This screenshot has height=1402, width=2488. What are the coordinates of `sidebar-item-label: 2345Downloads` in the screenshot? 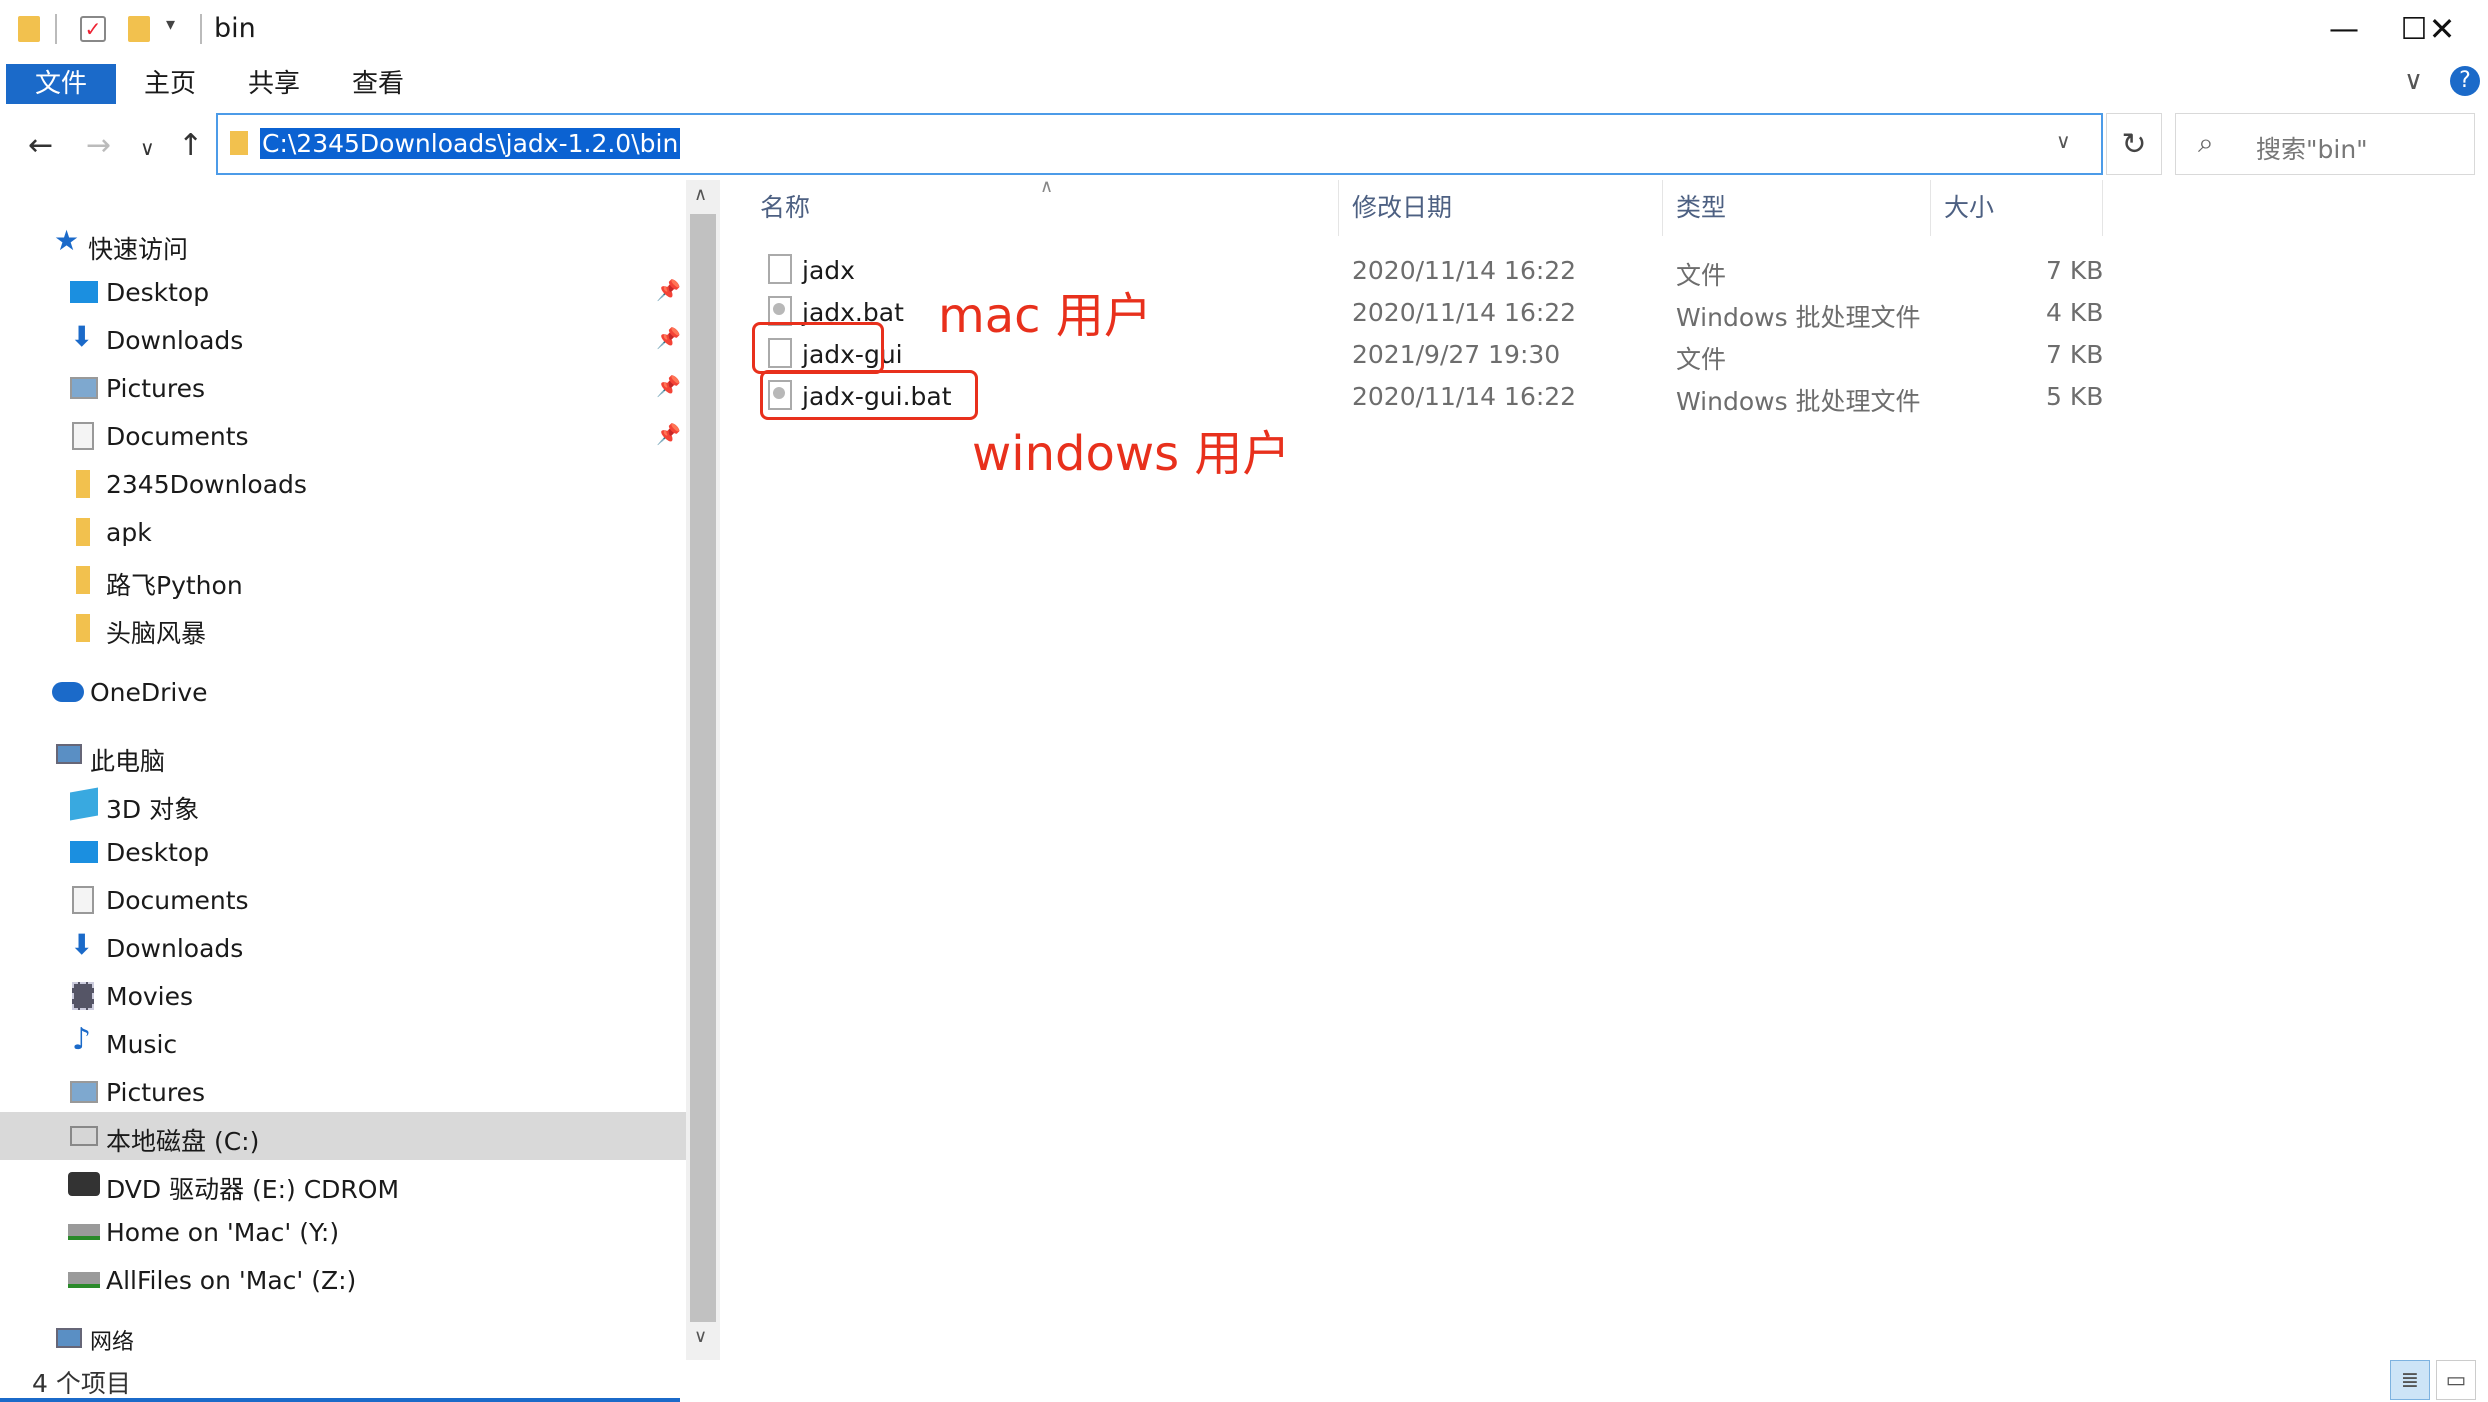 It's located at (206, 484).